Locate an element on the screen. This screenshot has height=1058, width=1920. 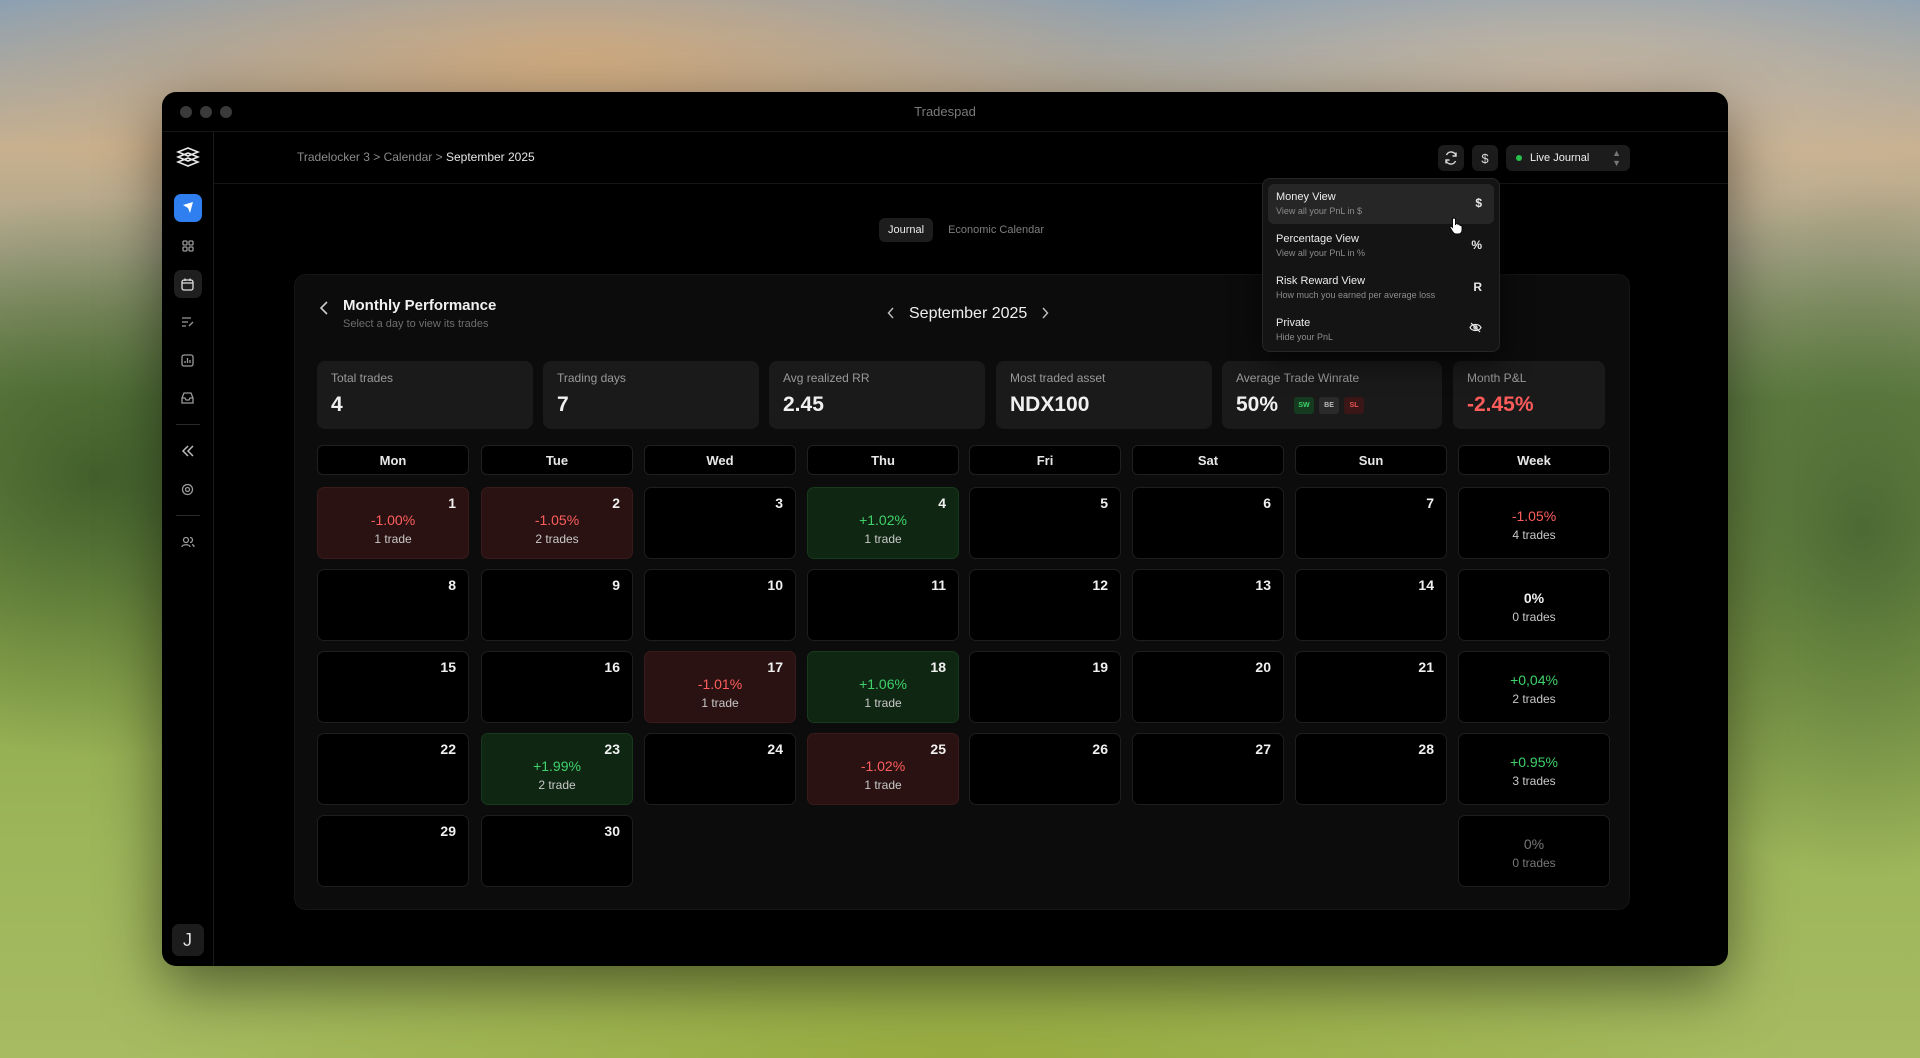
day-number: 20 is located at coordinates (1263, 667).